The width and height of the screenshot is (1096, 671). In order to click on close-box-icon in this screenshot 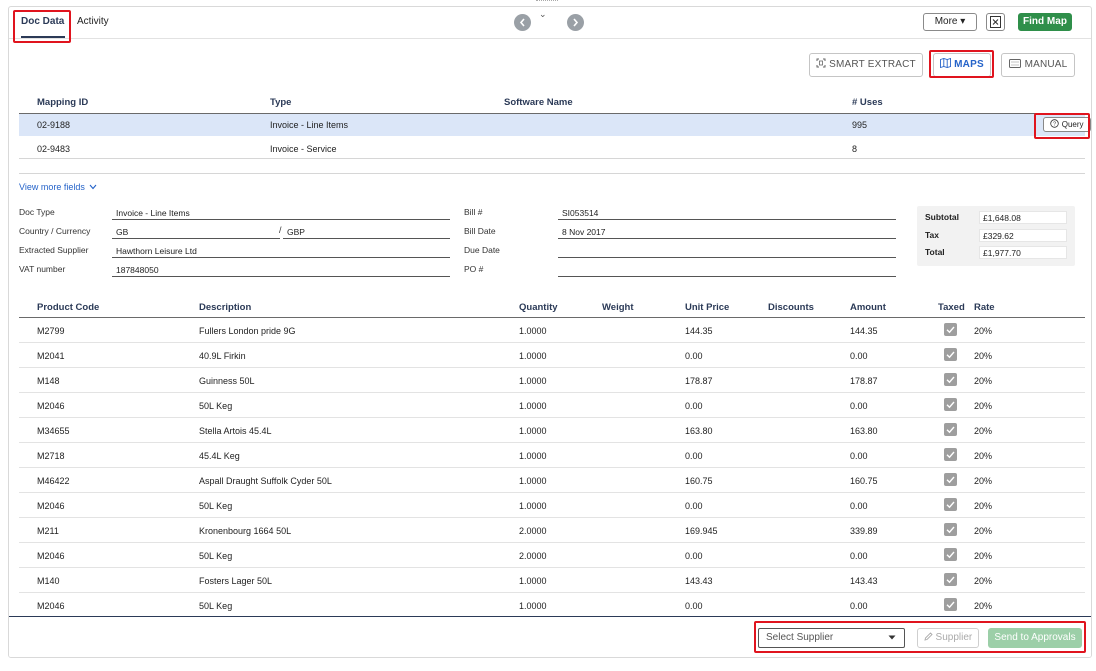, I will do `click(995, 22)`.